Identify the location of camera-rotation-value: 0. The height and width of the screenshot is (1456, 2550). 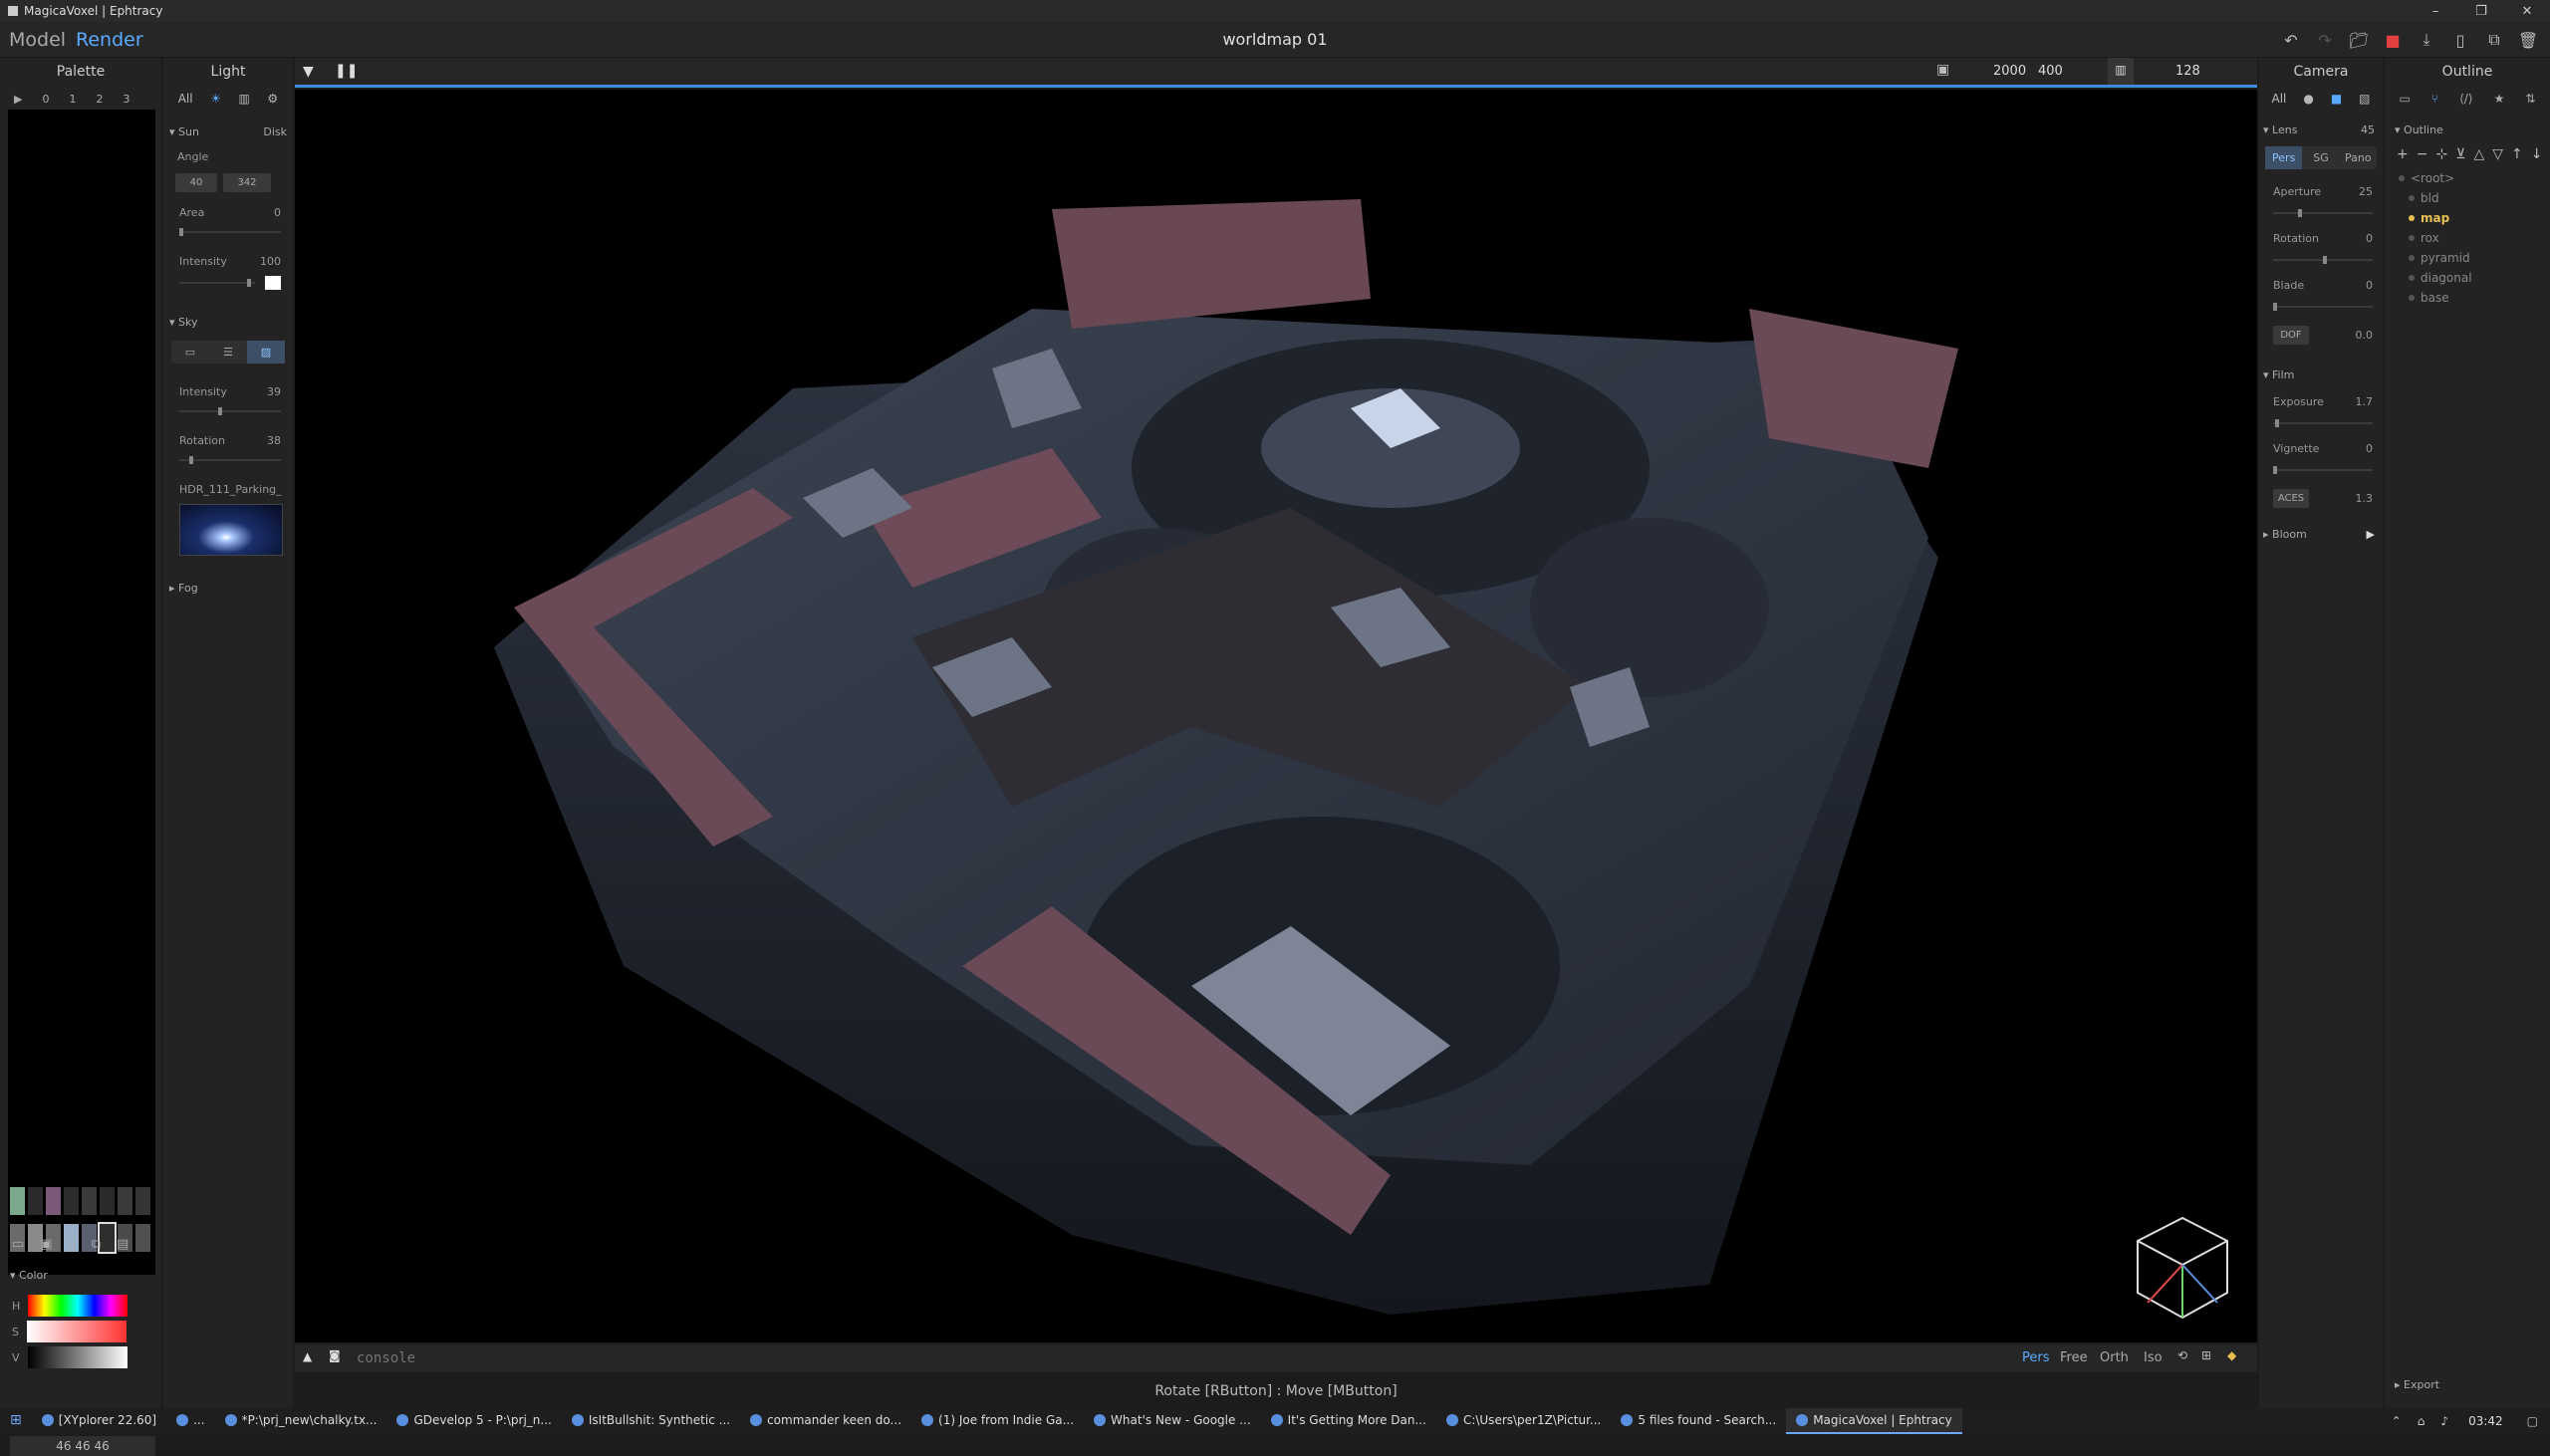
(2369, 238).